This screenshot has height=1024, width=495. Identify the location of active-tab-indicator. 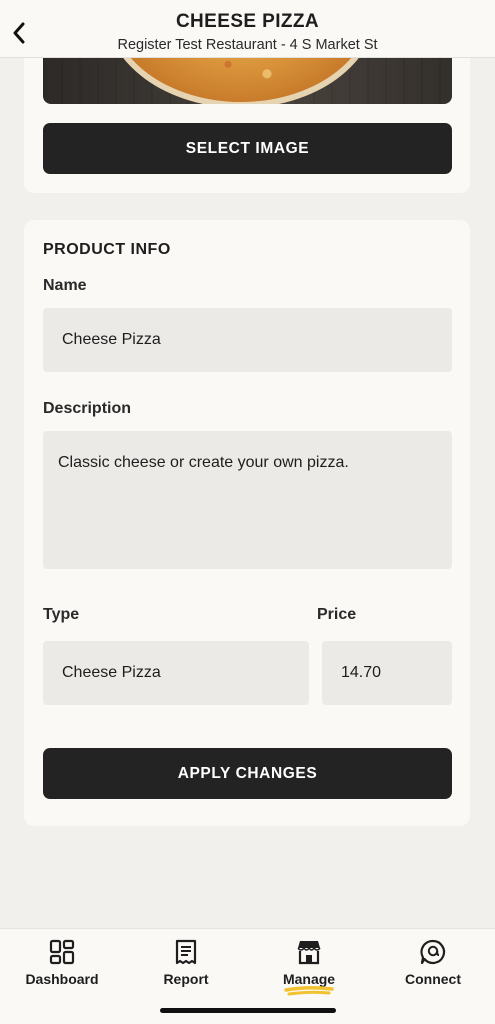
(309, 990).